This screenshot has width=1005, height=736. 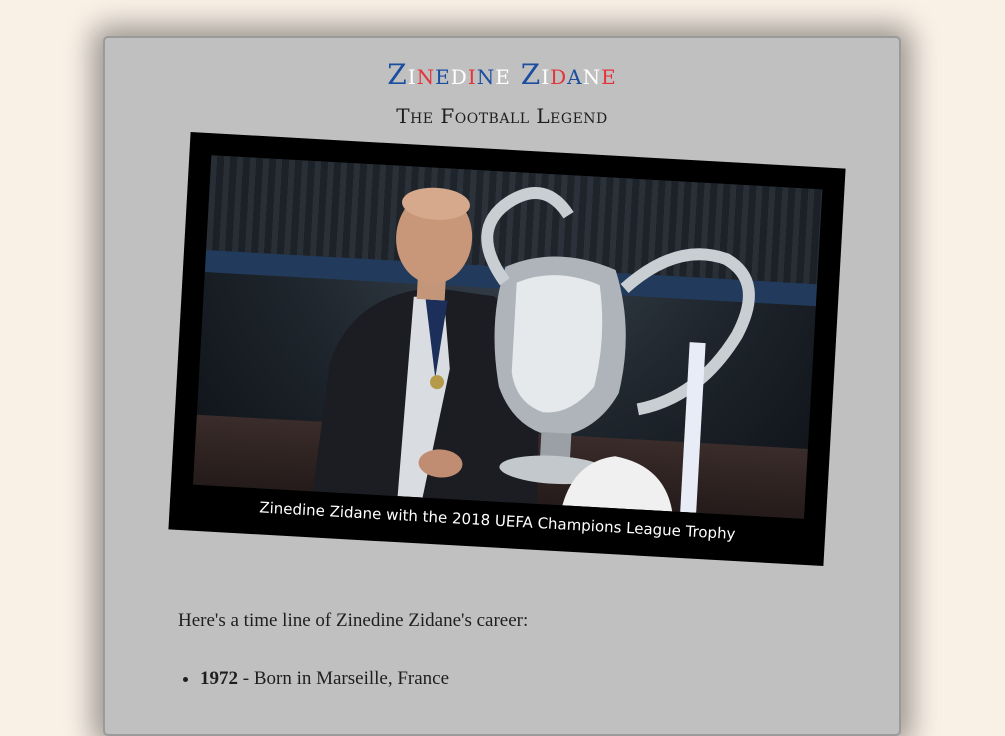 What do you see at coordinates (516, 75) in the screenshot?
I see `title-letter` at bounding box center [516, 75].